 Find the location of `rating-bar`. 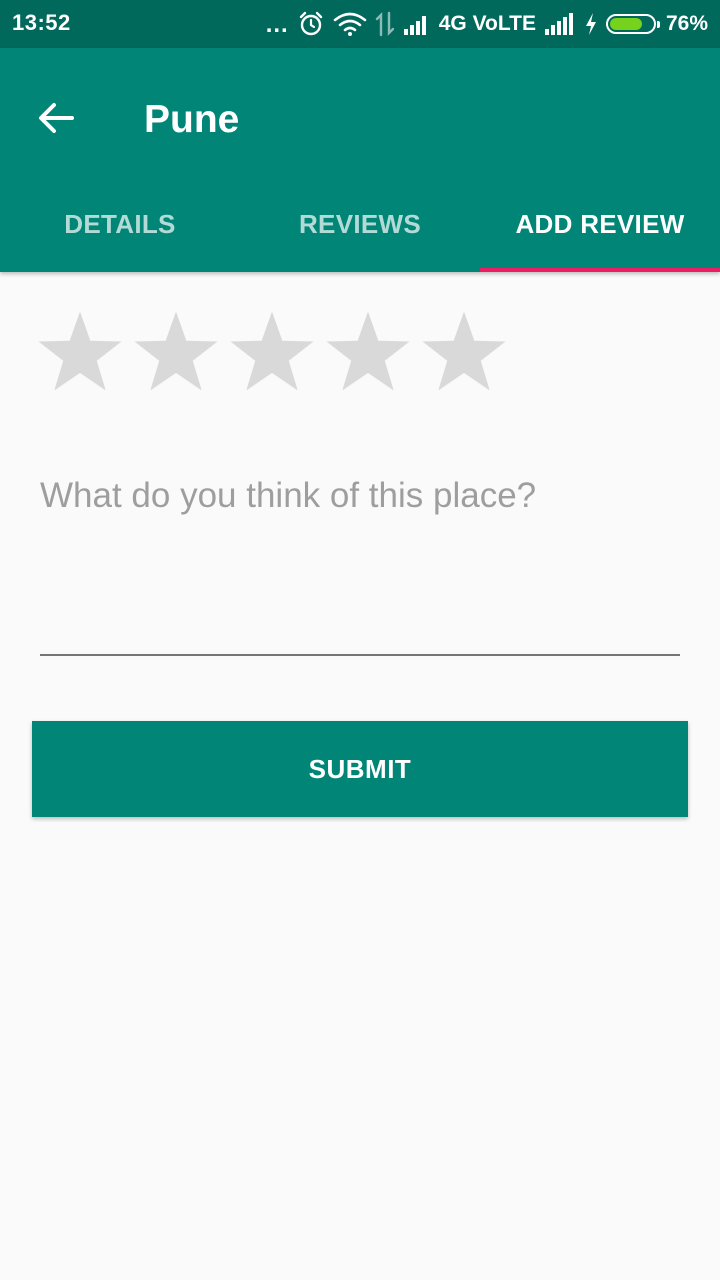

rating-bar is located at coordinates (272, 350).